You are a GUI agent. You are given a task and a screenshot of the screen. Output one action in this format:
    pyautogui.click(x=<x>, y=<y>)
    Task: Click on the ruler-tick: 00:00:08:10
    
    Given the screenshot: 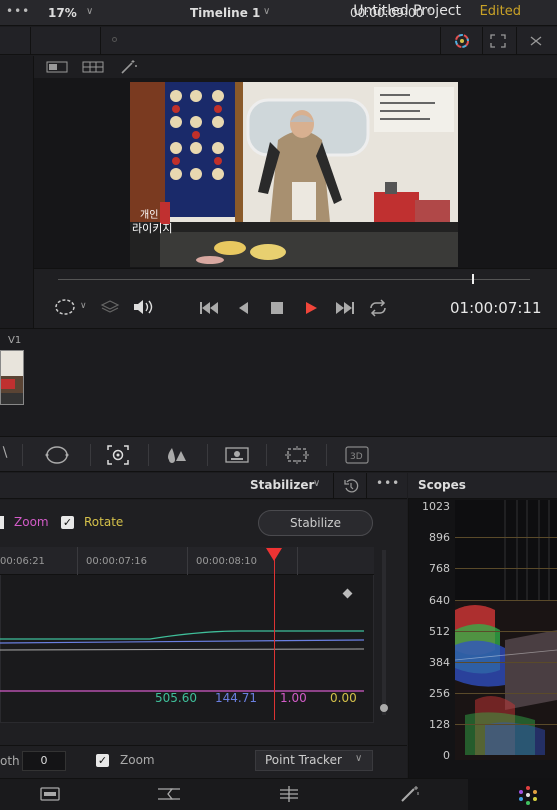 What is the action you would take?
    pyautogui.click(x=227, y=561)
    